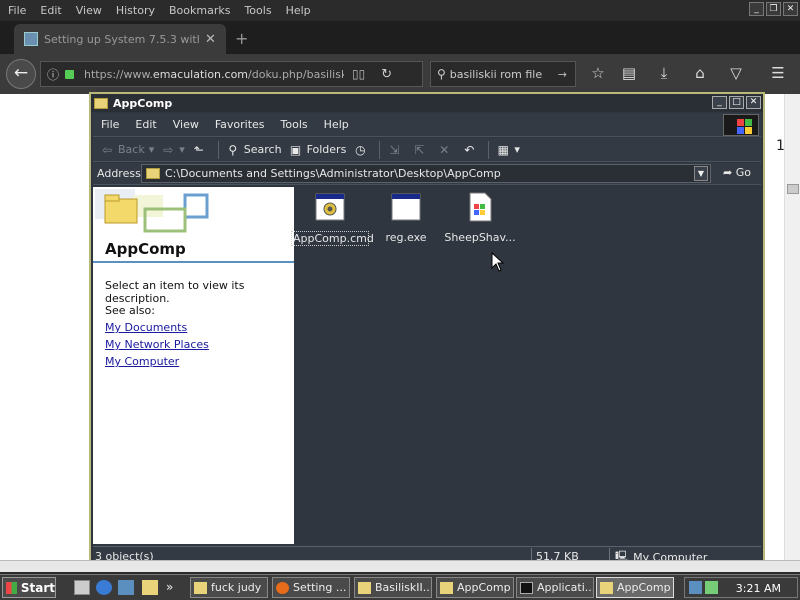 The width and height of the screenshot is (800, 600). What do you see at coordinates (262, 149) in the screenshot?
I see `search-label: Search` at bounding box center [262, 149].